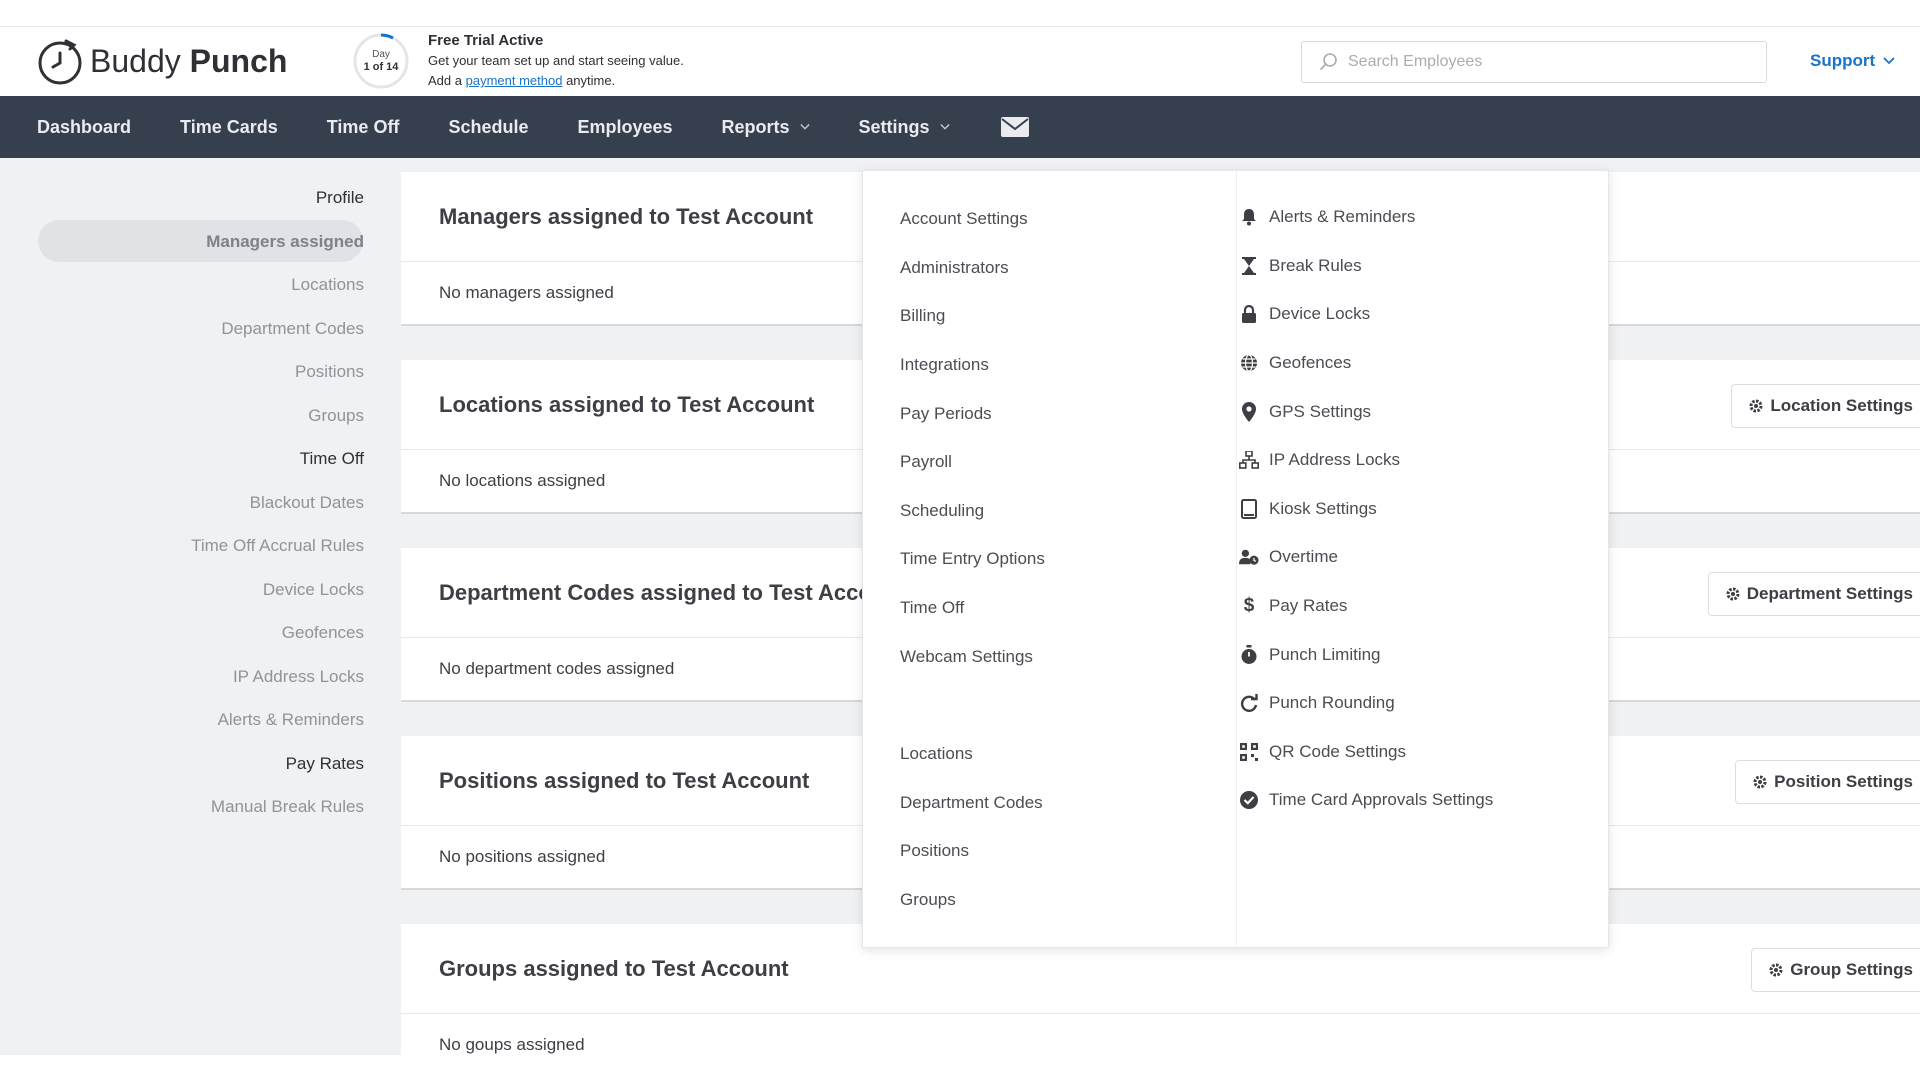  Describe the element at coordinates (946, 414) in the screenshot. I see `menu-item-pay-periods: Pay Periods` at that location.